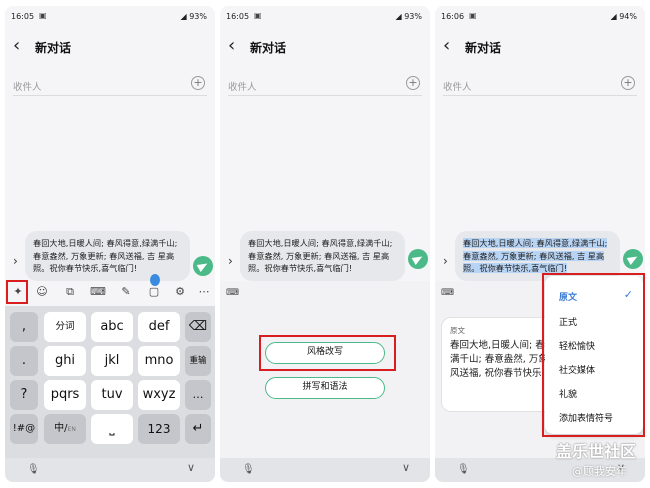 The height and width of the screenshot is (488, 650). Describe the element at coordinates (457, 330) in the screenshot. I see `preview-label: 原文` at that location.